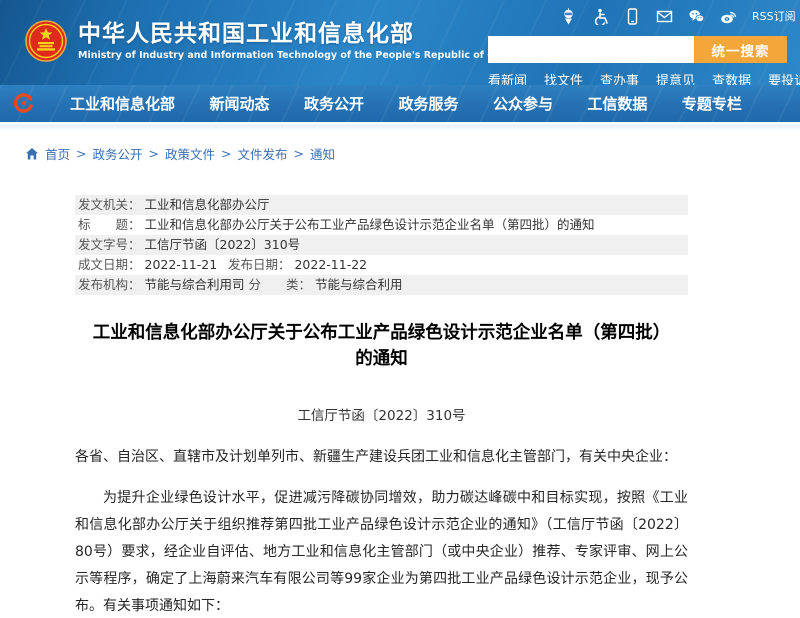 This screenshot has height=618, width=800. I want to click on mail-icon, so click(664, 16).